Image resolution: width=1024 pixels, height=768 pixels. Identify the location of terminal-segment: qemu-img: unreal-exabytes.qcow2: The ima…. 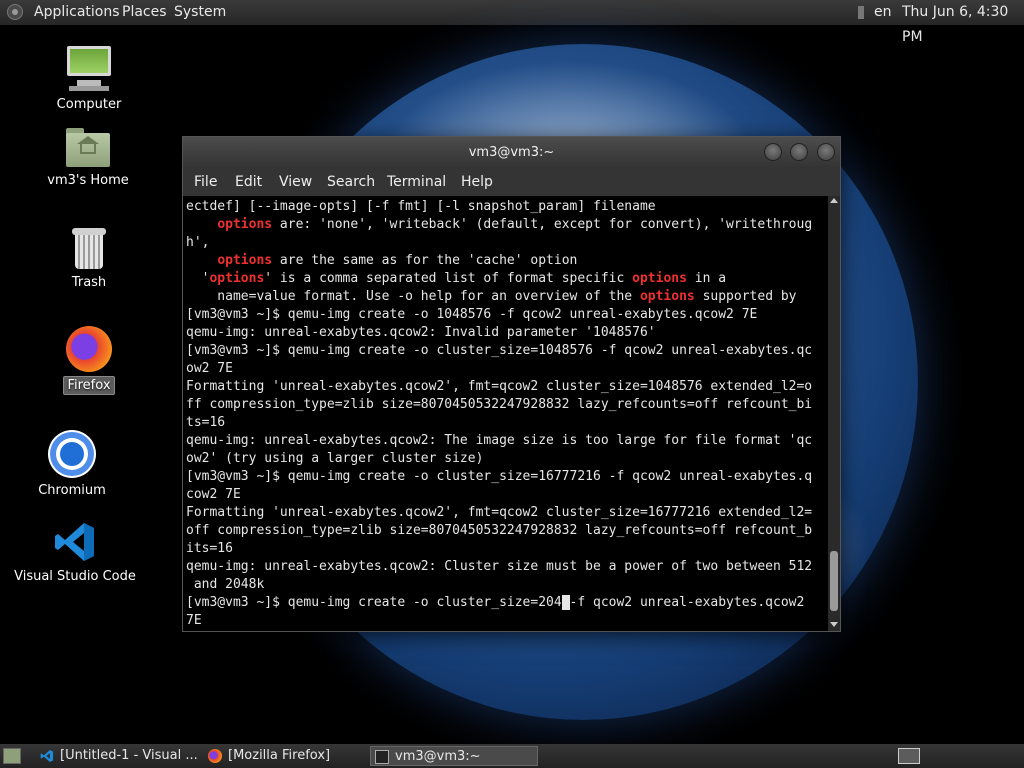
(499, 440).